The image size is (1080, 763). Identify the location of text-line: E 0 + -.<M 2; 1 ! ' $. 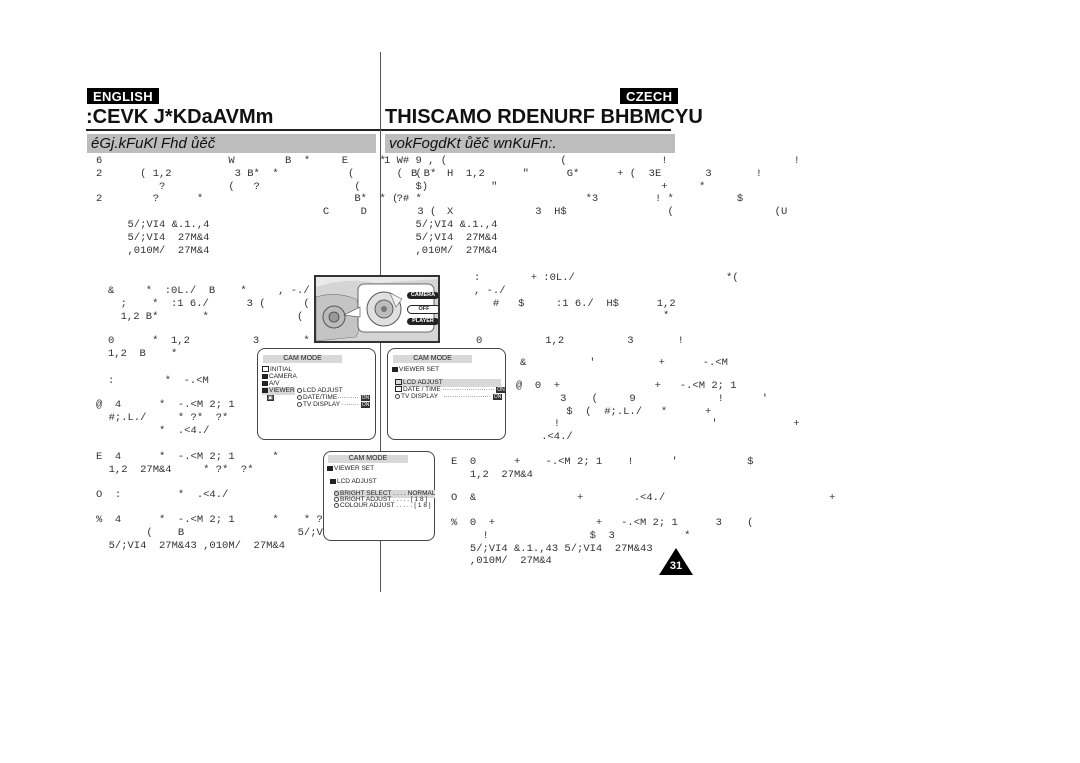
(602, 462).